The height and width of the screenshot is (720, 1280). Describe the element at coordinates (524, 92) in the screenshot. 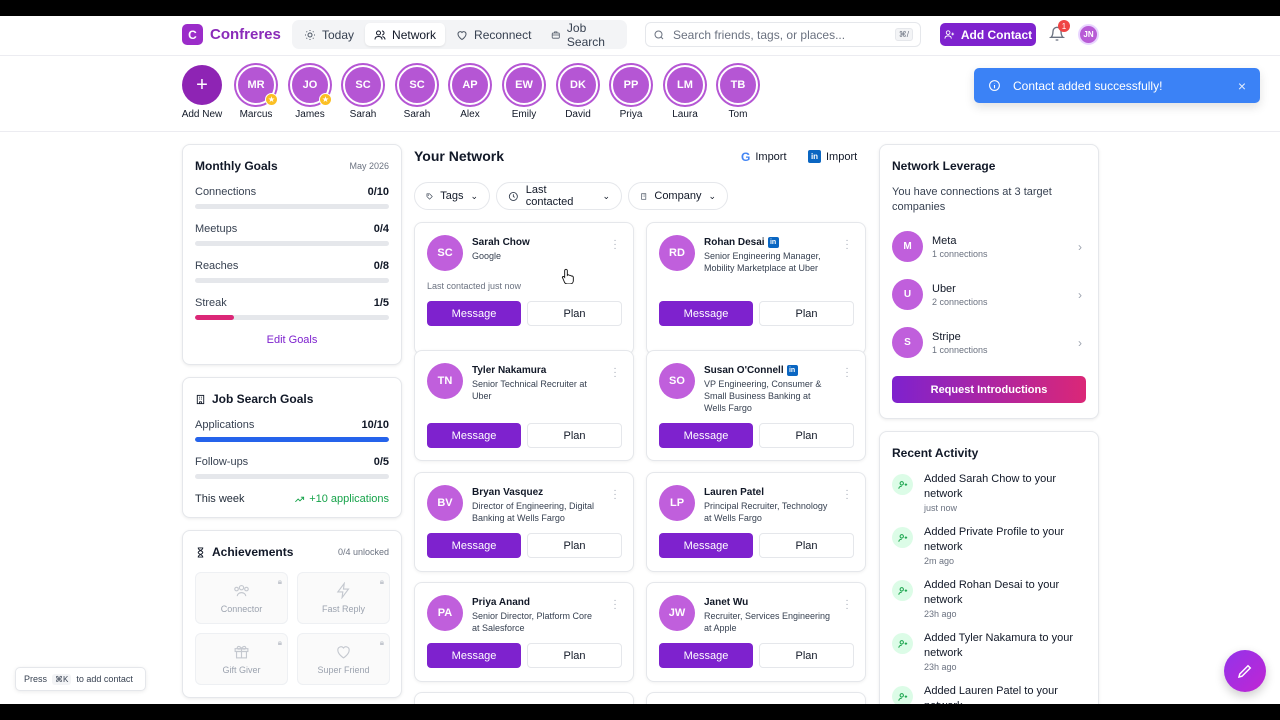

I see `story-contact: EW Emily` at that location.